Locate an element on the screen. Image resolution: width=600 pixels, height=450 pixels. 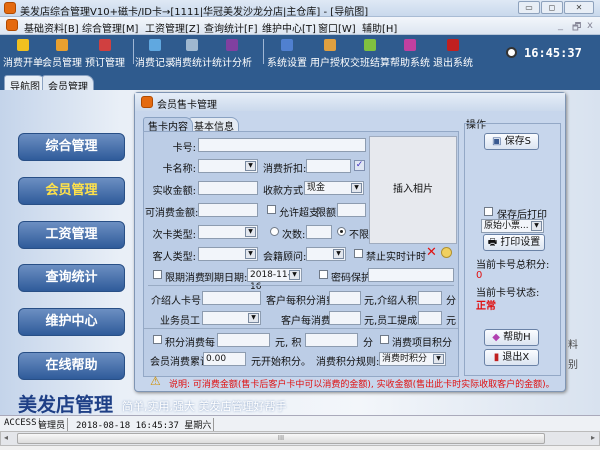
toolbar-help: 帮助系统 is located at coordinates (410, 53).